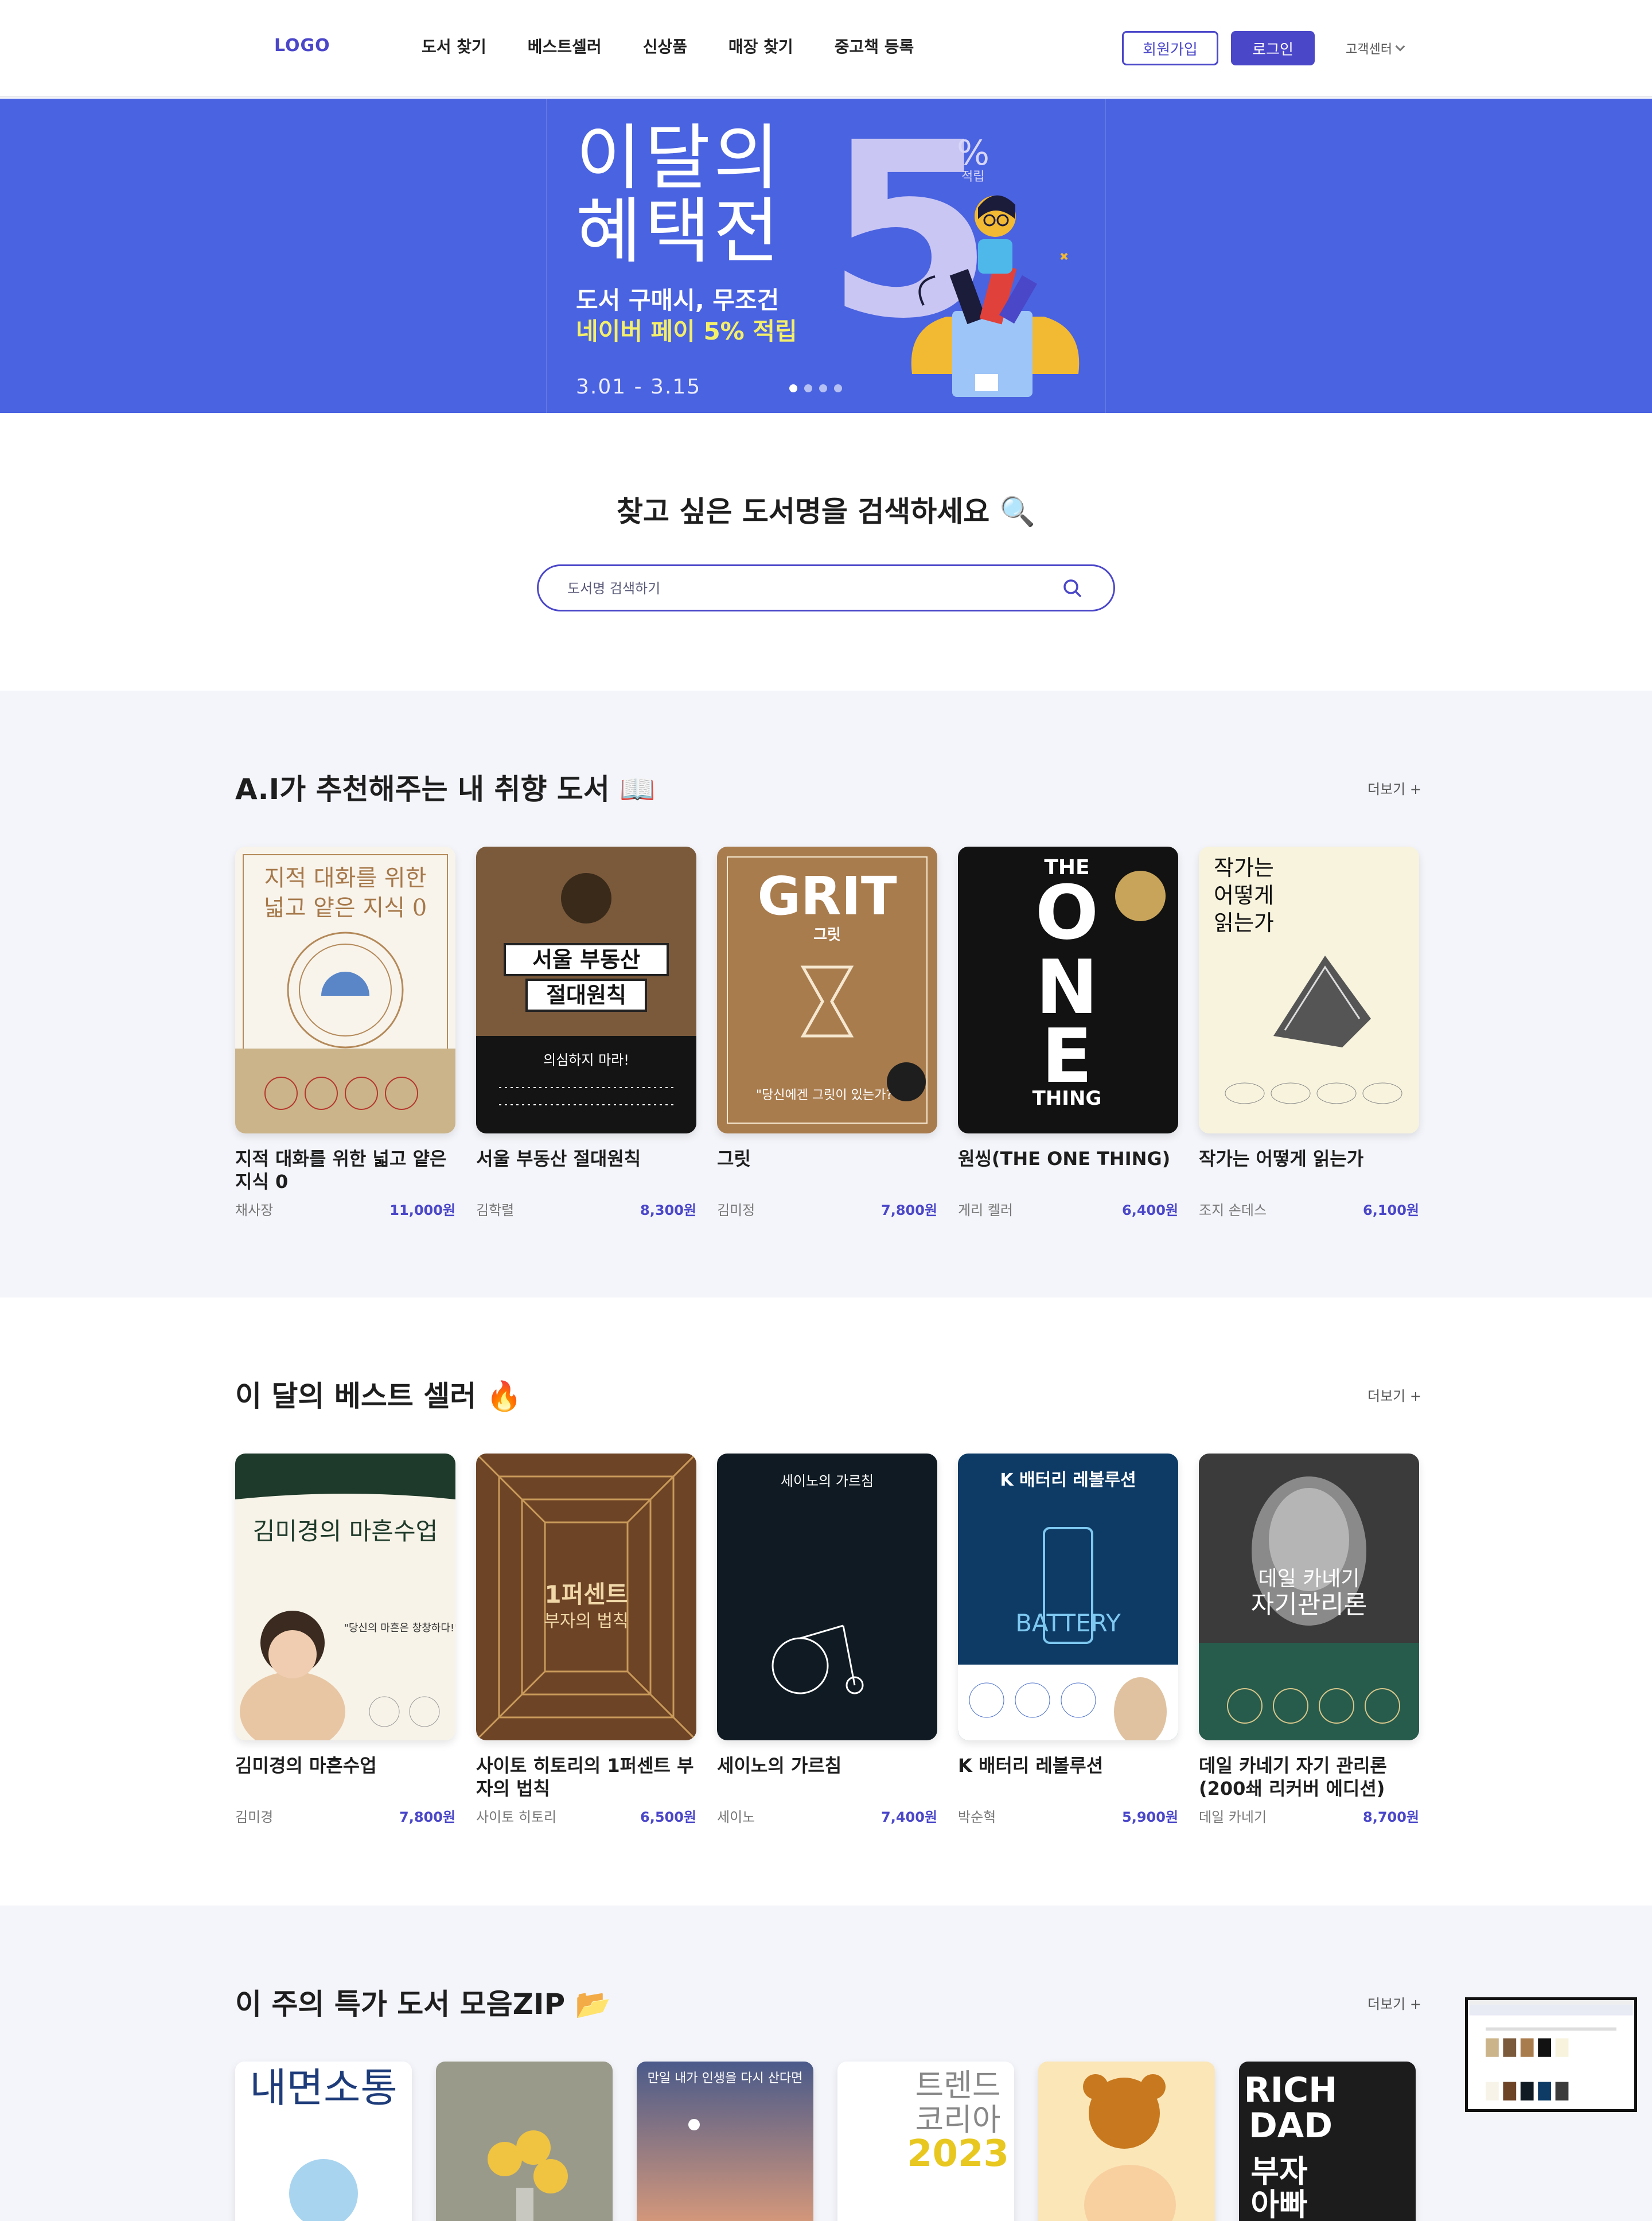  I want to click on cover-art: 1퍼센트 부자의 법칙, so click(586, 1597).